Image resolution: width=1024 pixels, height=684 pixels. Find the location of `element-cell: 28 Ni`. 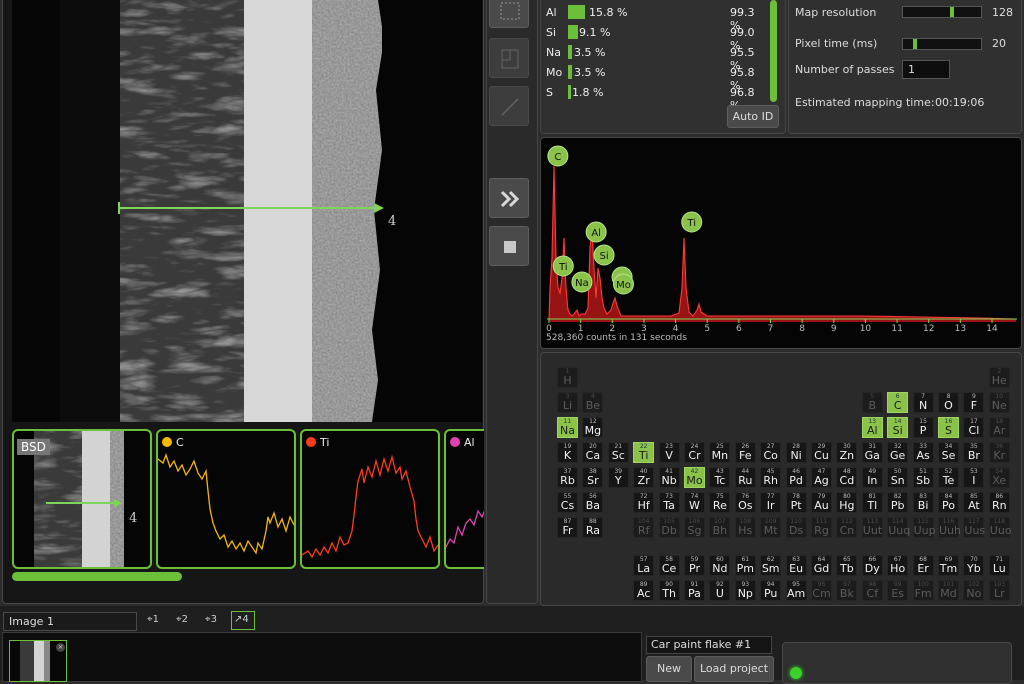

element-cell: 28 Ni is located at coordinates (796, 452).